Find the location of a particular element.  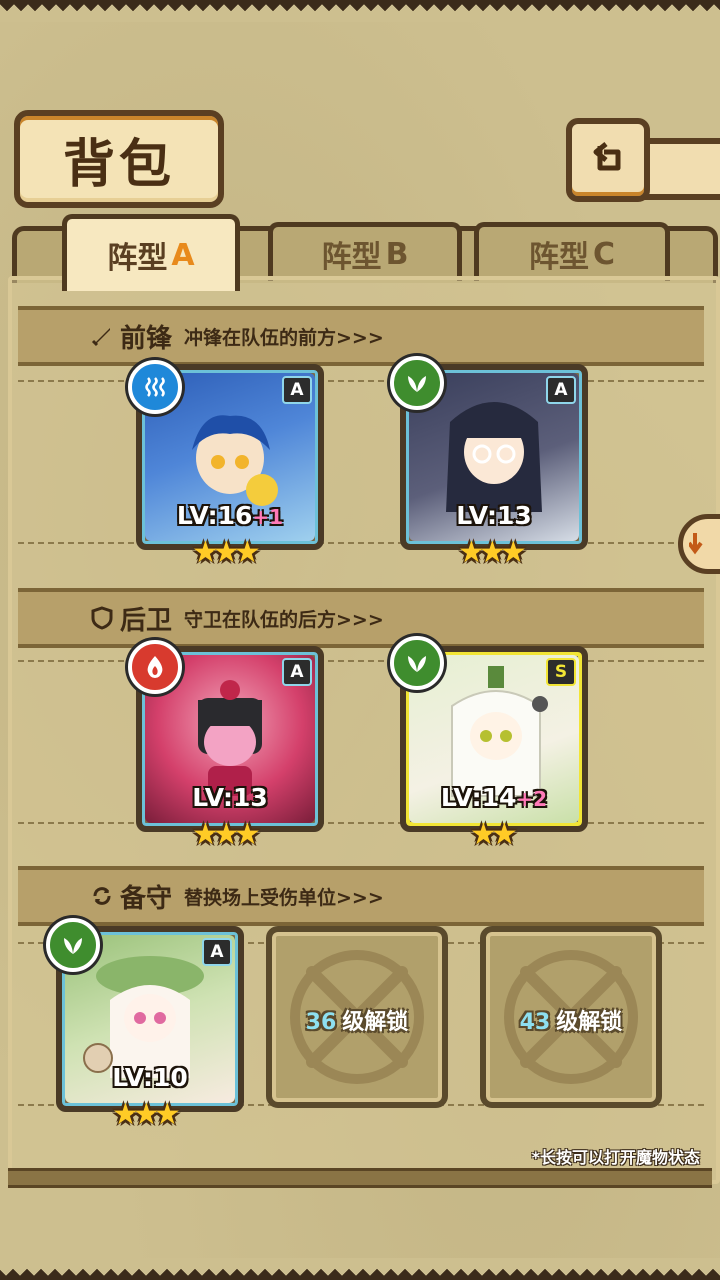

unit-level: LV:10 is located at coordinates (150, 1077).